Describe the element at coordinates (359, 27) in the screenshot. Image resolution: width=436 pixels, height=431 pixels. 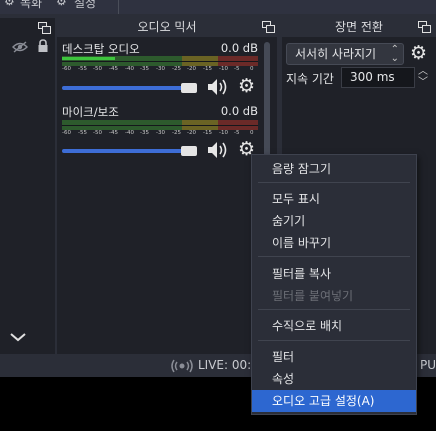
I see `scene-transitions-title: 장면 전환` at that location.